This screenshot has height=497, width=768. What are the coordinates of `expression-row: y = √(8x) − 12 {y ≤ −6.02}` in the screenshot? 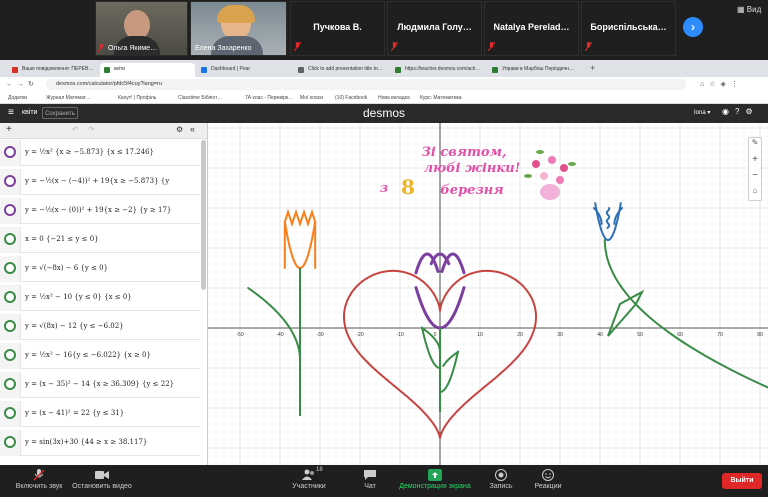 It's located at (100, 327).